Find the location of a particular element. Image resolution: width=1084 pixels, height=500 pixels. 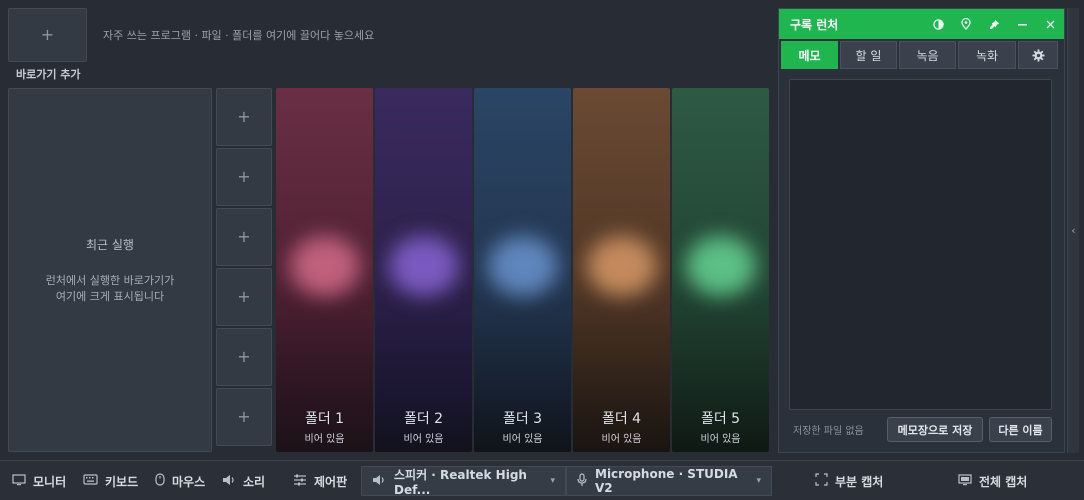

recent-description: 런처에서 실행한 바로가기가 여기에 크게 표시됩니다 is located at coordinates (110, 288).